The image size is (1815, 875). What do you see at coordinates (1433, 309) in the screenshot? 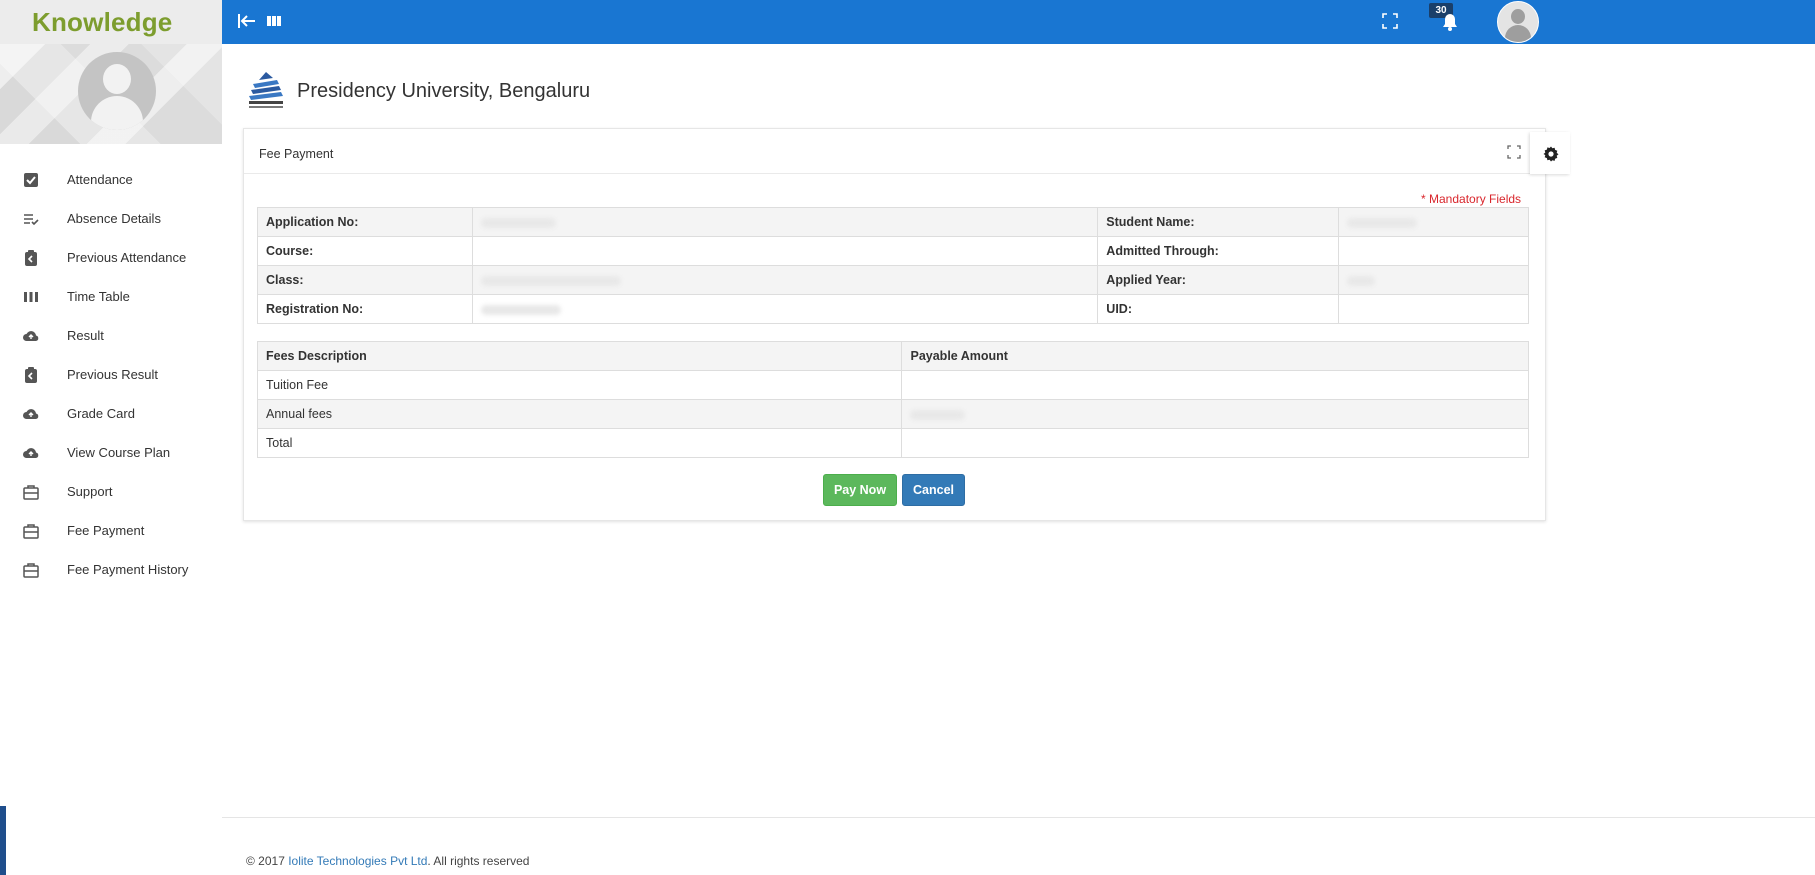
I see `uid-value` at bounding box center [1433, 309].